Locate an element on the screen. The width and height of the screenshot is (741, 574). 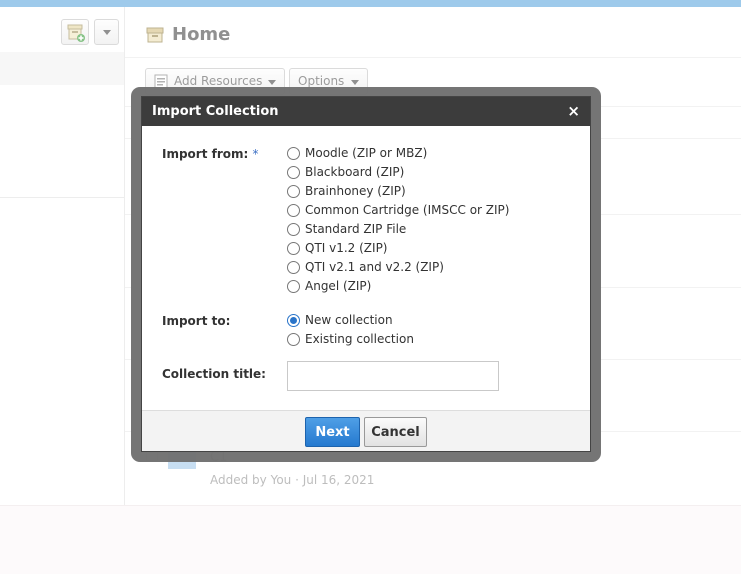
radio-blackboard: Blackboard (ZIP) is located at coordinates (345, 172).